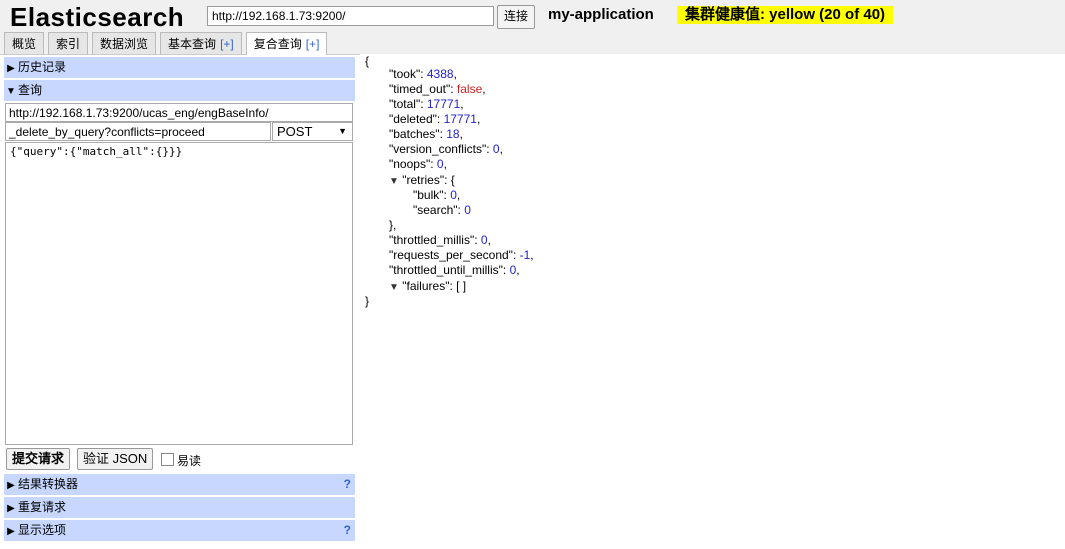  What do you see at coordinates (437, 195) in the screenshot?
I see `json-entry-bulk: "bulk": 0,` at bounding box center [437, 195].